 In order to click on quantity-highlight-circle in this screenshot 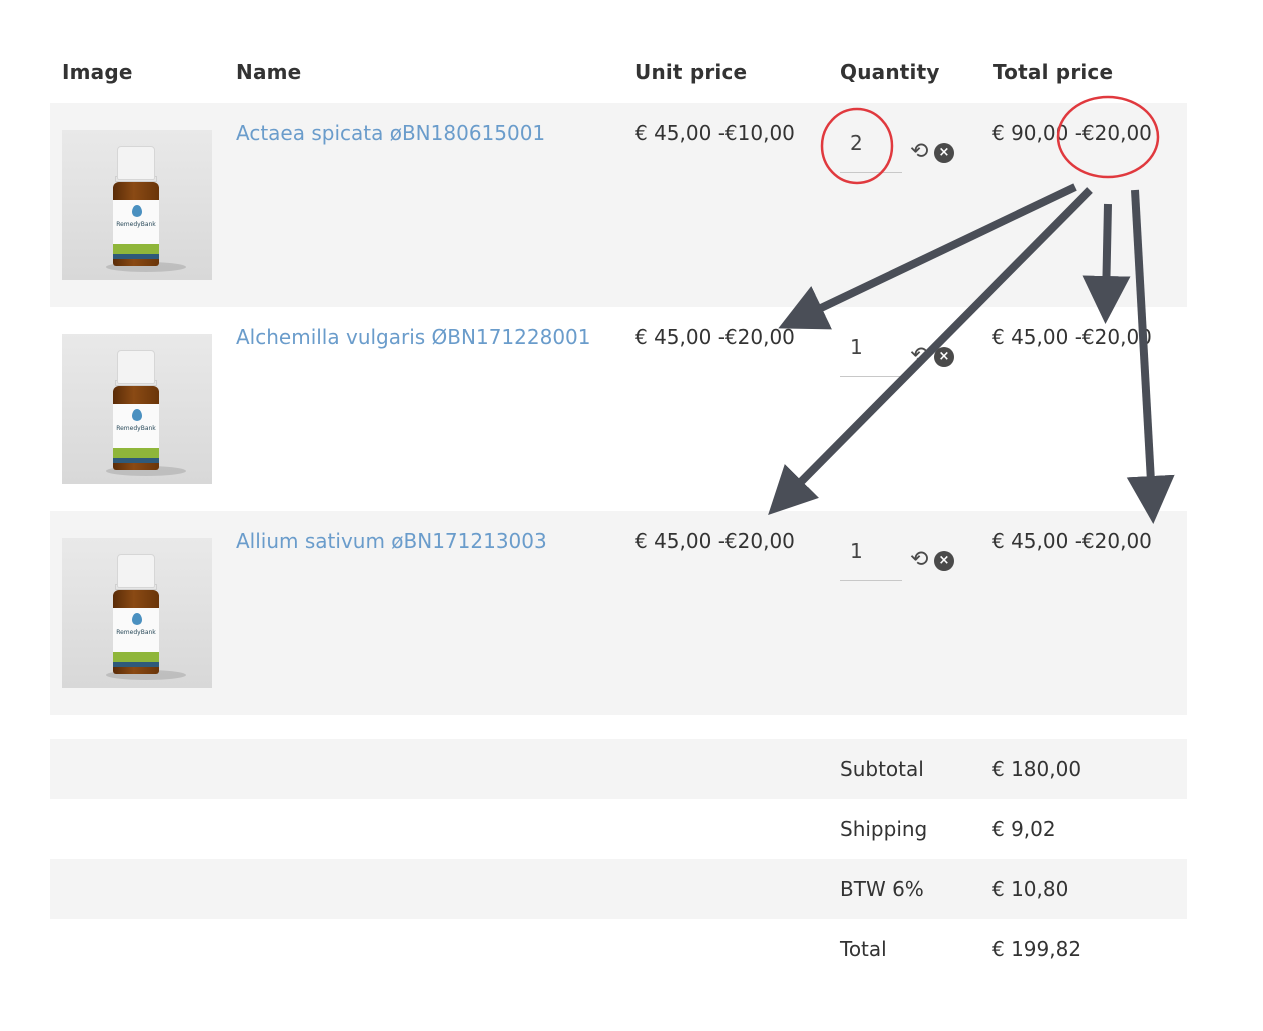, I will do `click(857, 146)`.